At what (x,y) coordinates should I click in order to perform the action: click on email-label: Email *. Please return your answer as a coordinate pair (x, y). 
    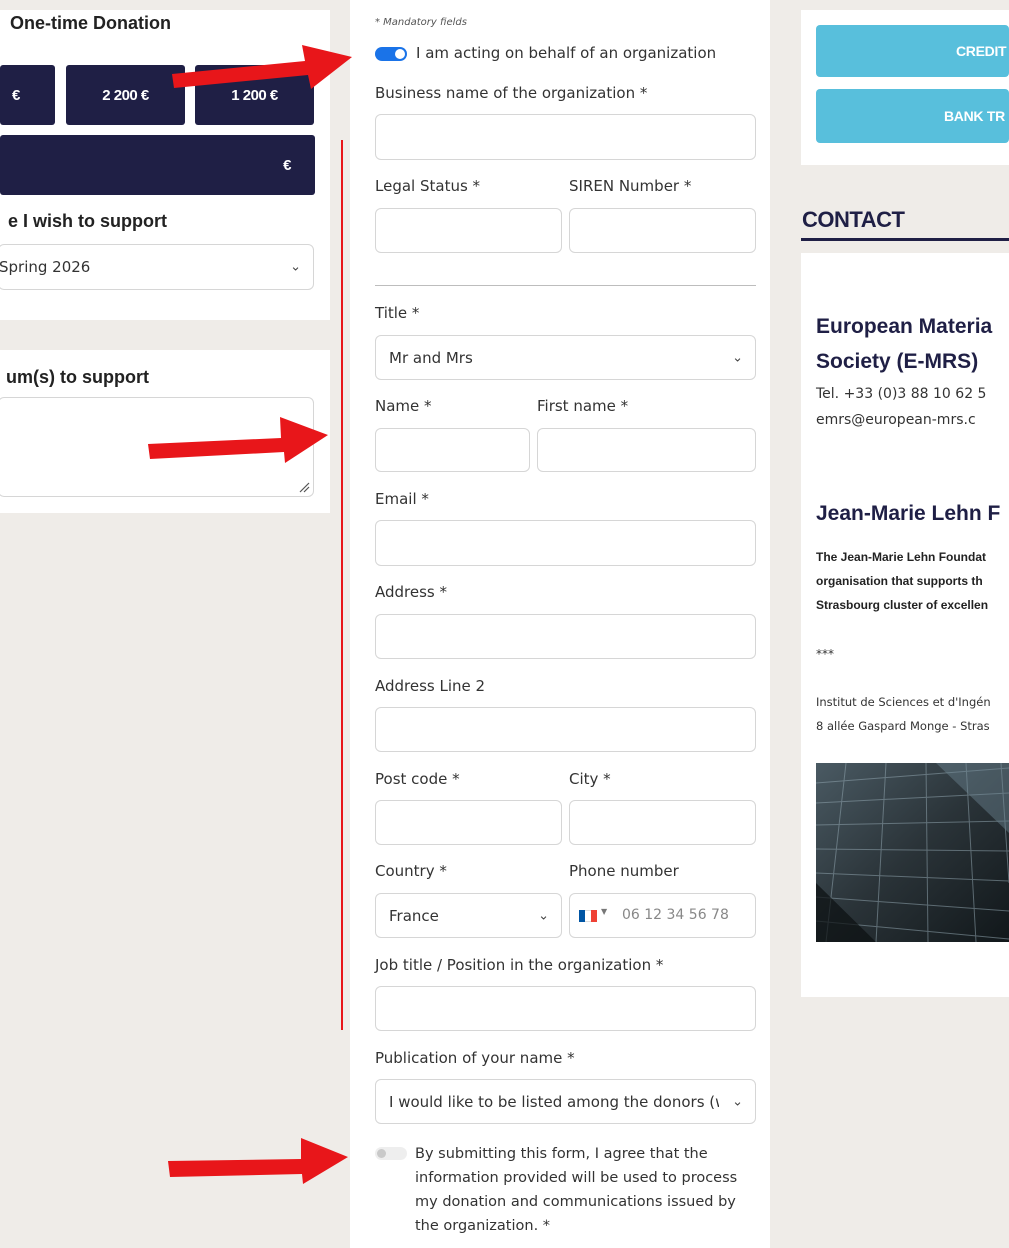
    Looking at the image, I should click on (402, 499).